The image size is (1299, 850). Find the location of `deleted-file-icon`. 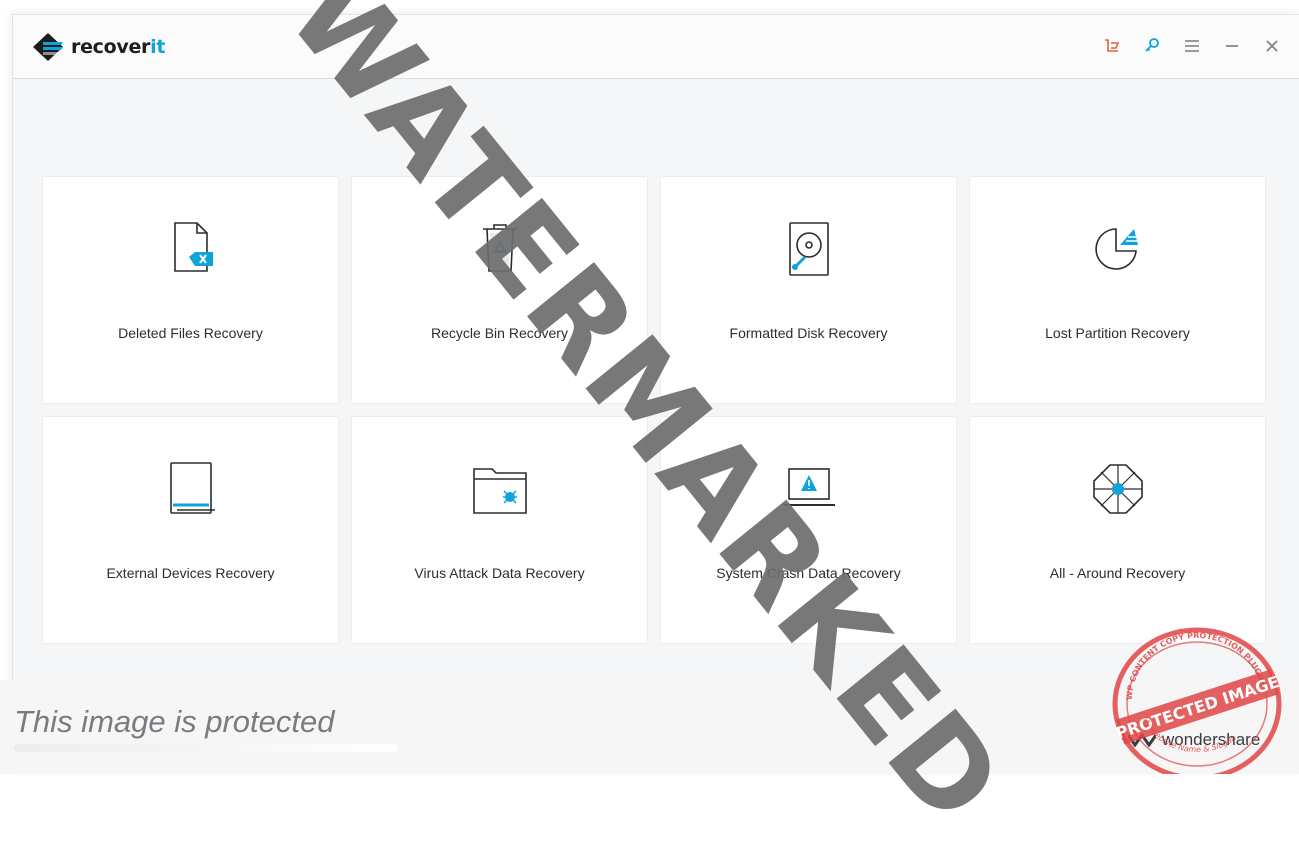

deleted-file-icon is located at coordinates (191, 249).